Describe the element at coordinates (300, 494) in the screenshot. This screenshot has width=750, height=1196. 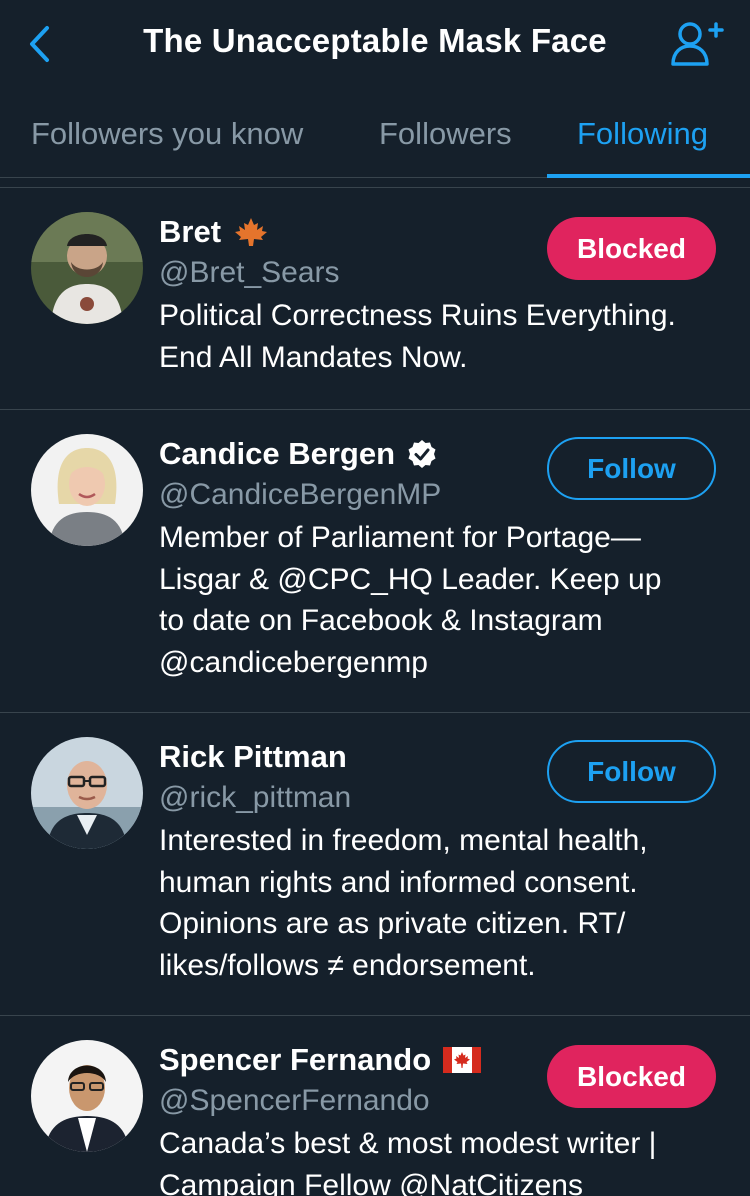
I see `user-handle: @CandiceBergenMP` at that location.